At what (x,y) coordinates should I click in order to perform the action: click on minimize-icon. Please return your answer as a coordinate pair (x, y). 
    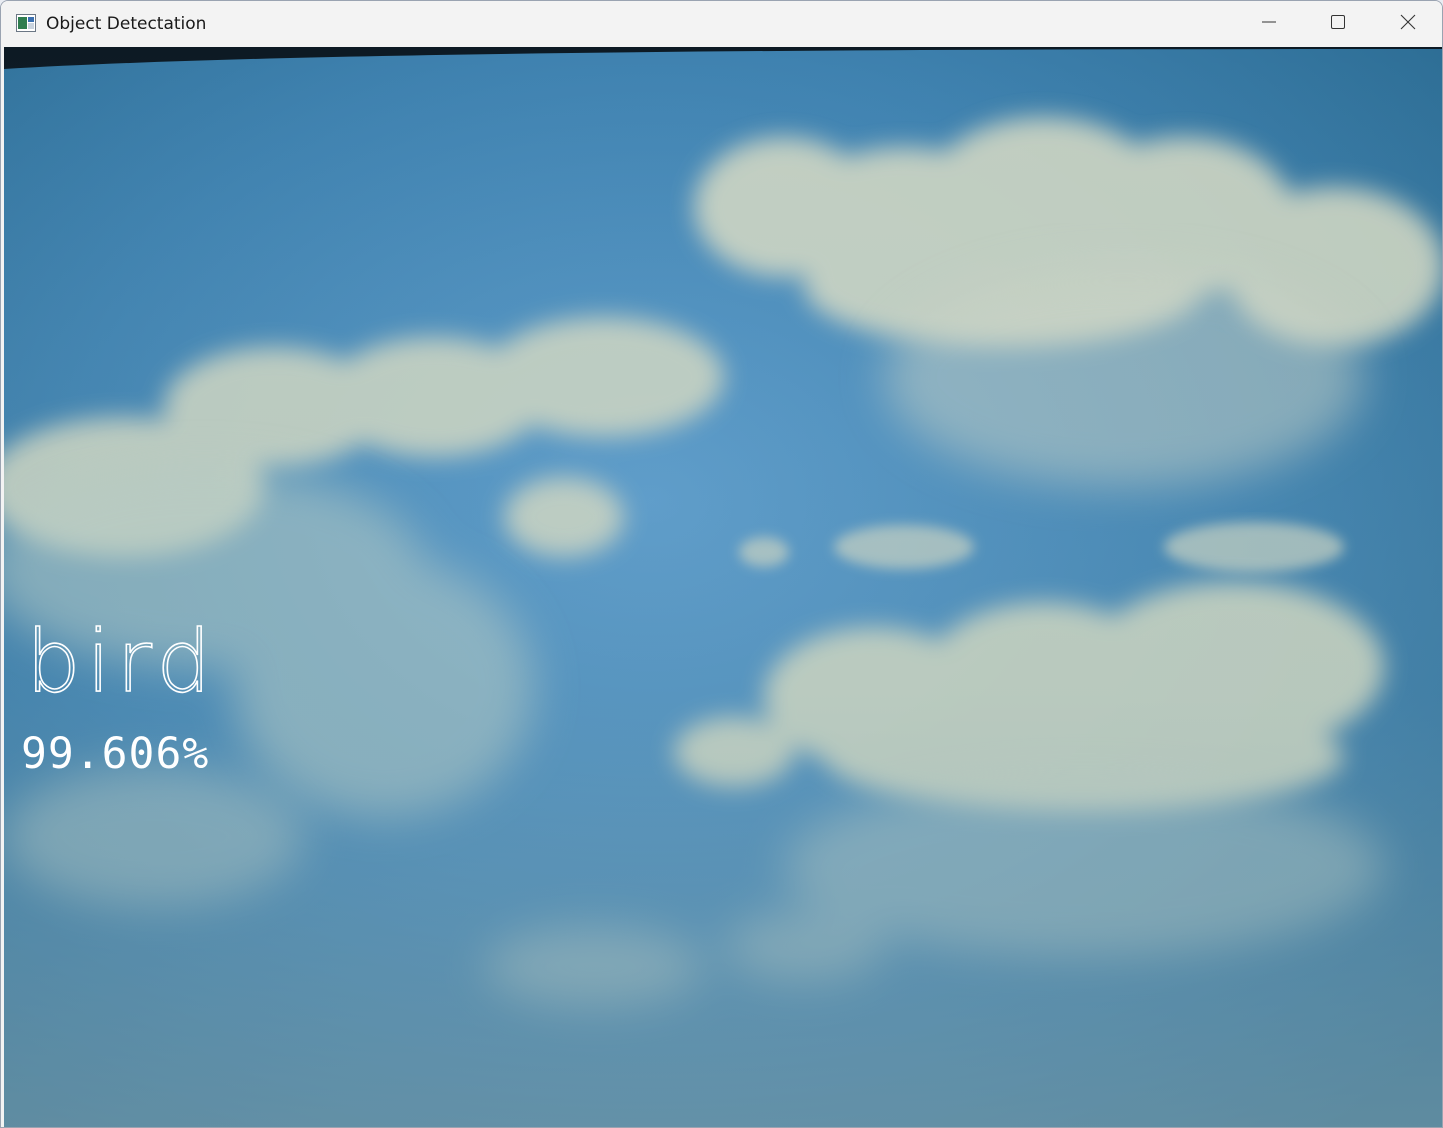
    Looking at the image, I should click on (1269, 24).